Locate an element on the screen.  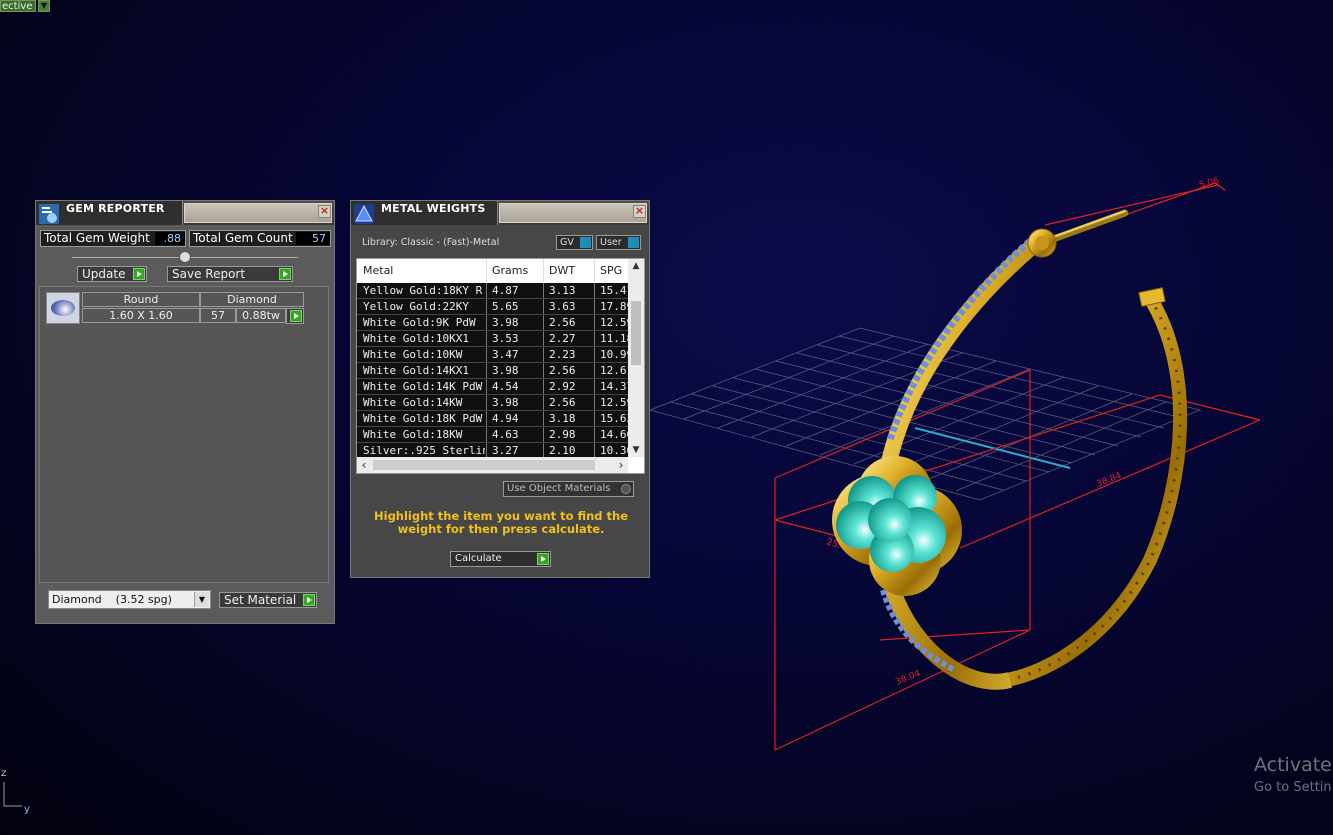
table-row: White Gold:14K PdW 4.54 2.92 14.37 is located at coordinates (492, 387).